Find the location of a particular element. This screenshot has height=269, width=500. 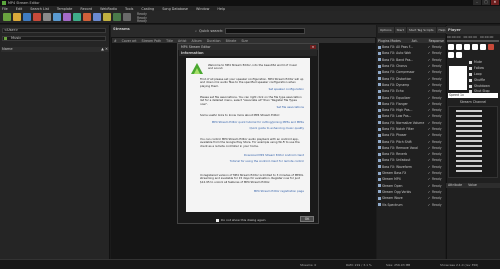

col-plugins-modes: Plugins Modes is located at coordinates (389, 41).